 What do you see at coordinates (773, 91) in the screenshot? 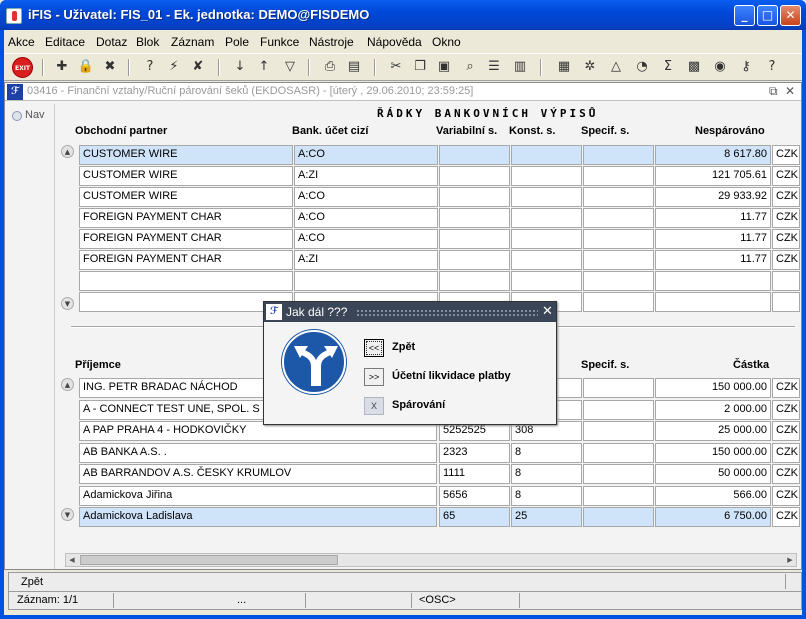
I see `restore-form-icon: ⧉` at bounding box center [773, 91].